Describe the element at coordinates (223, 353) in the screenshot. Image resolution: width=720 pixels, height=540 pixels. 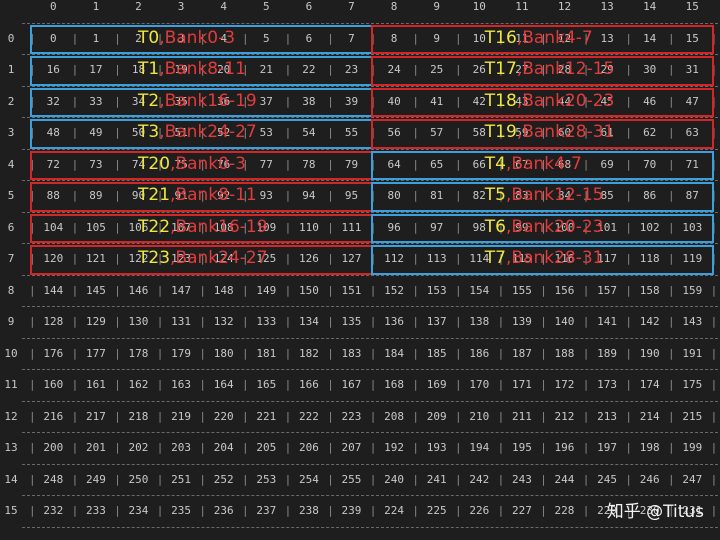
I see `grid-cell: 180` at that location.